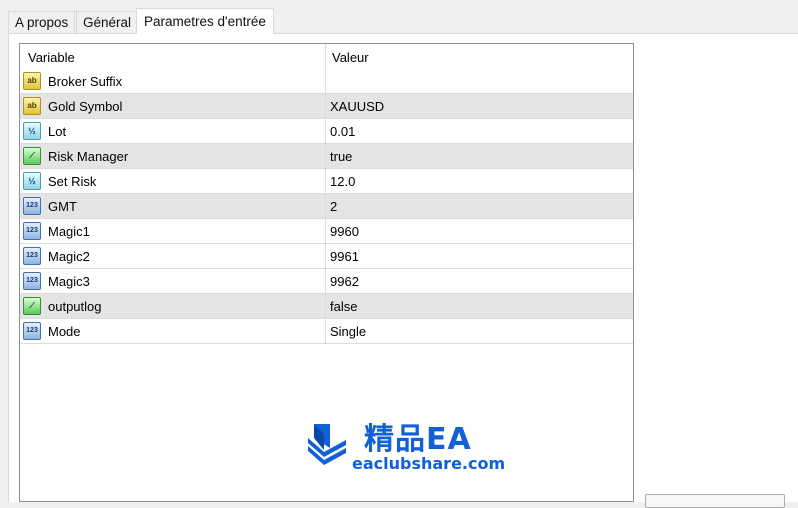 Image resolution: width=798 pixels, height=508 pixels. Describe the element at coordinates (357, 106) in the screenshot. I see `parameter-value: XAUUSD` at that location.